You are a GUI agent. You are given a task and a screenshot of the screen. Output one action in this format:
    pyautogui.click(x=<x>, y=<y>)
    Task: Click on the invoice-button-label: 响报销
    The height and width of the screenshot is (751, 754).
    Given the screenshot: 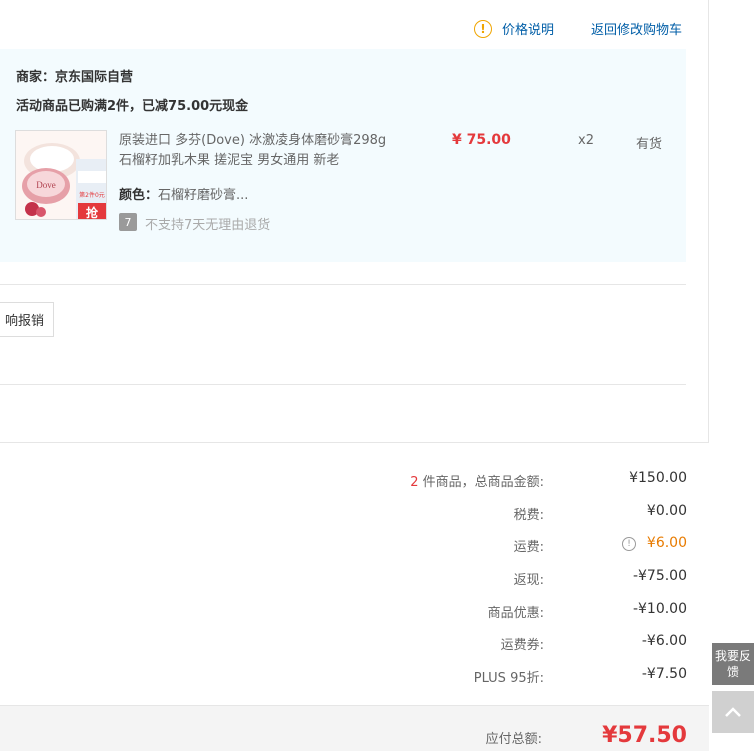 What is the action you would take?
    pyautogui.click(x=24, y=321)
    